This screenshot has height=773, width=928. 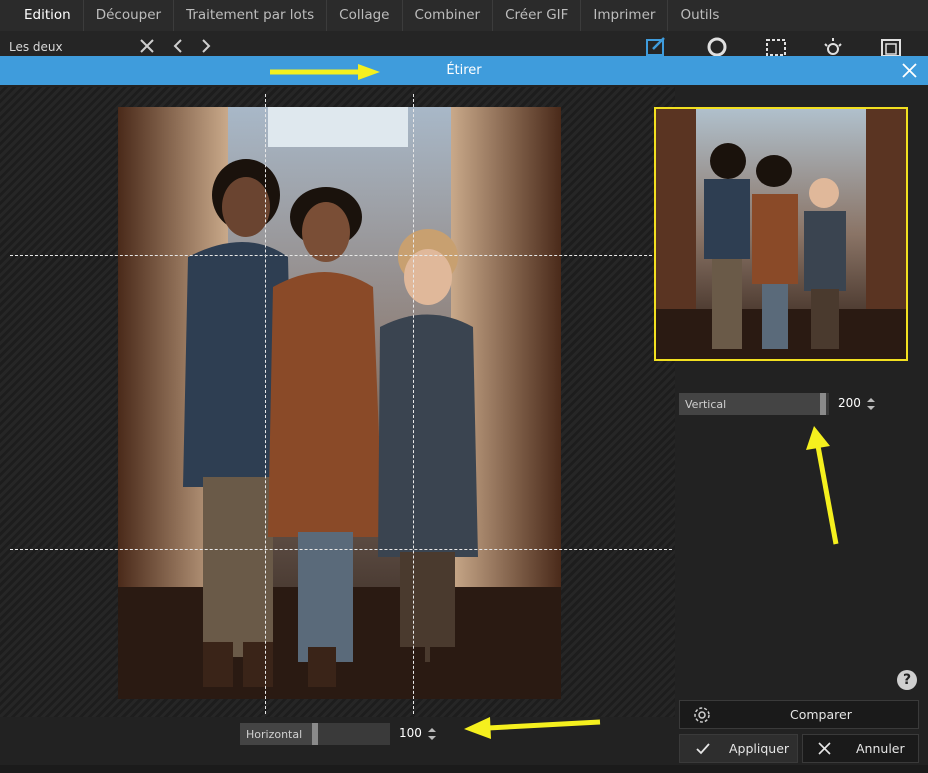 What do you see at coordinates (365, 15) in the screenshot?
I see `menu-item-collage: Collage` at bounding box center [365, 15].